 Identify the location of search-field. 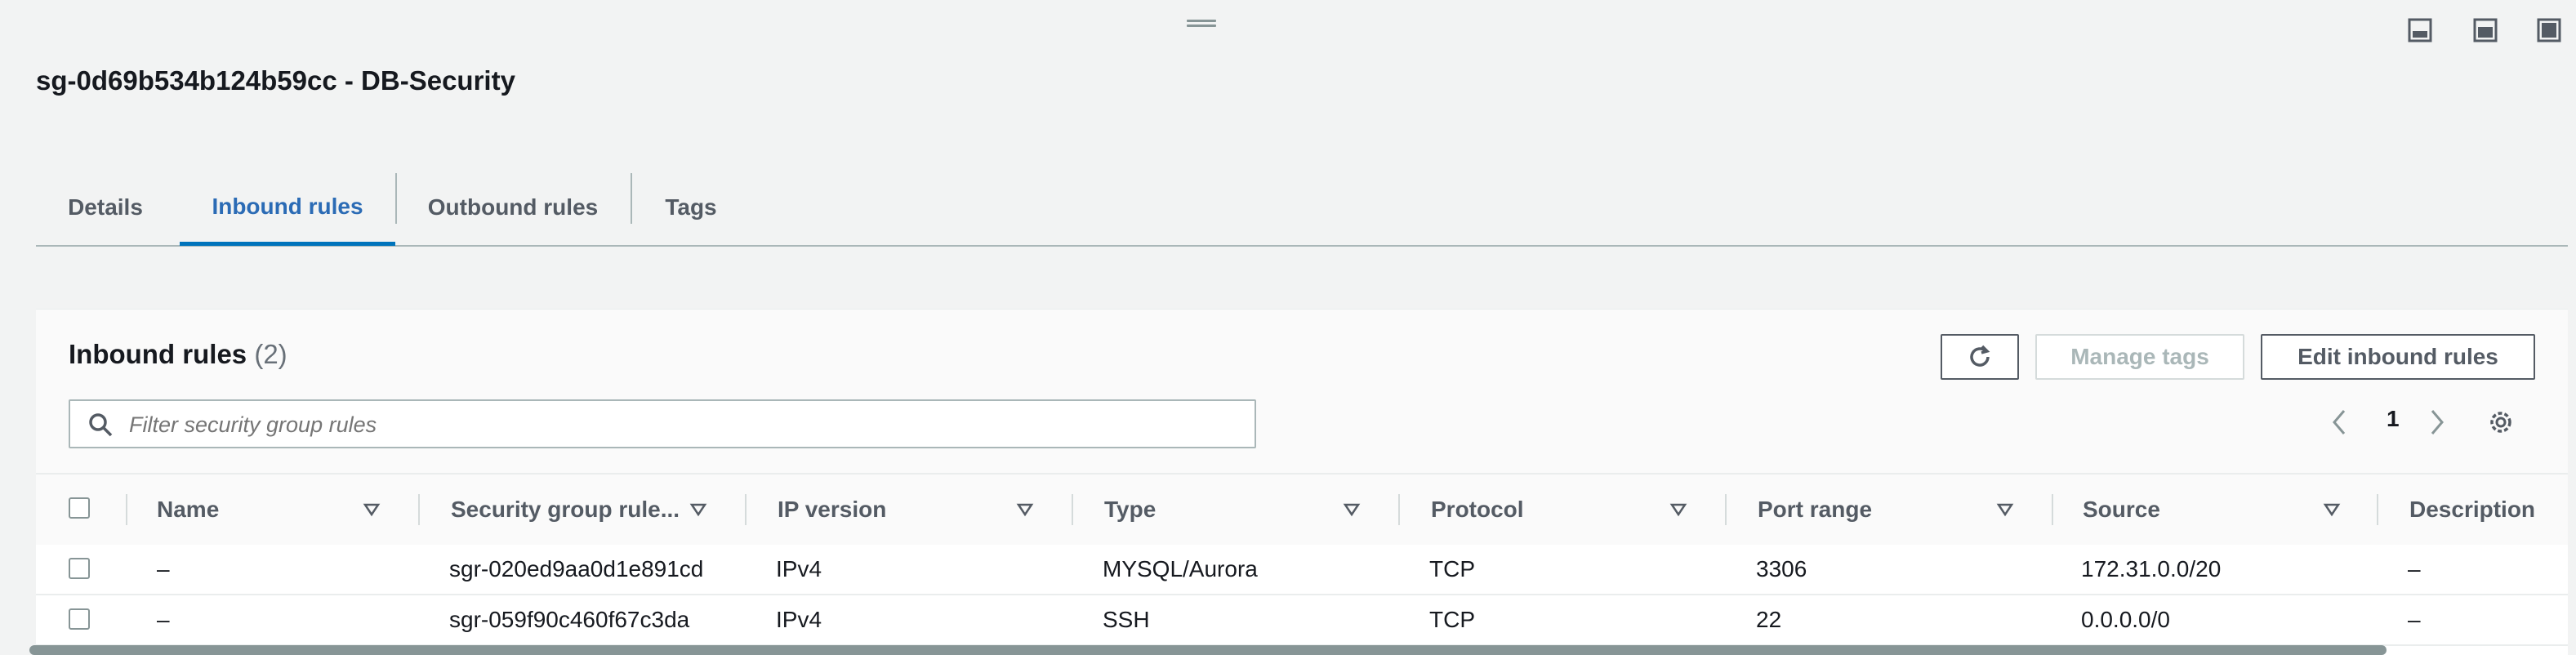
(662, 423).